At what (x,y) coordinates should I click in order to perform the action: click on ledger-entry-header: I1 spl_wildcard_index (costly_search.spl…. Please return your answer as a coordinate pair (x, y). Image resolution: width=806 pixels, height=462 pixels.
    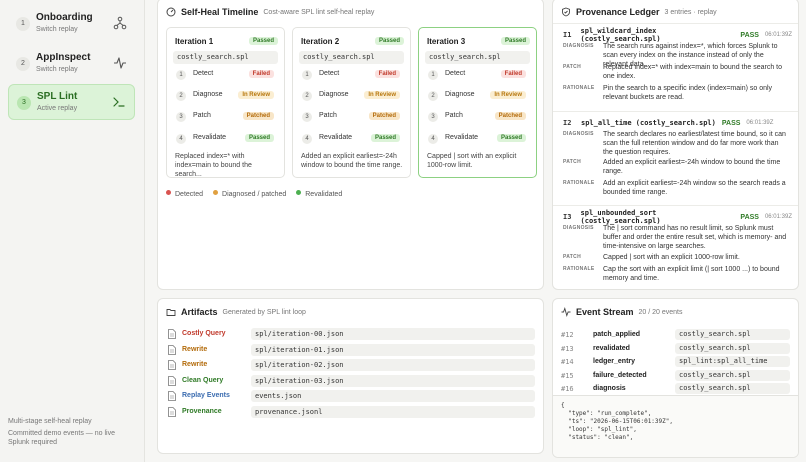
    Looking at the image, I should click on (677, 35).